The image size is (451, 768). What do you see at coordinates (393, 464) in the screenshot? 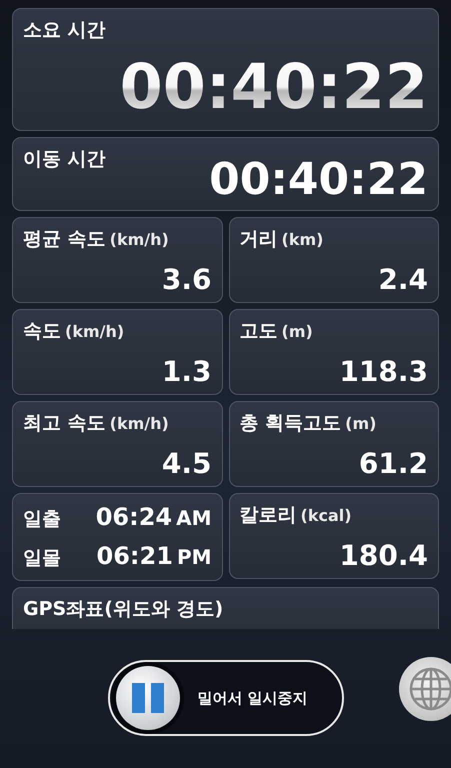
I see `stat-value: 61.2` at bounding box center [393, 464].